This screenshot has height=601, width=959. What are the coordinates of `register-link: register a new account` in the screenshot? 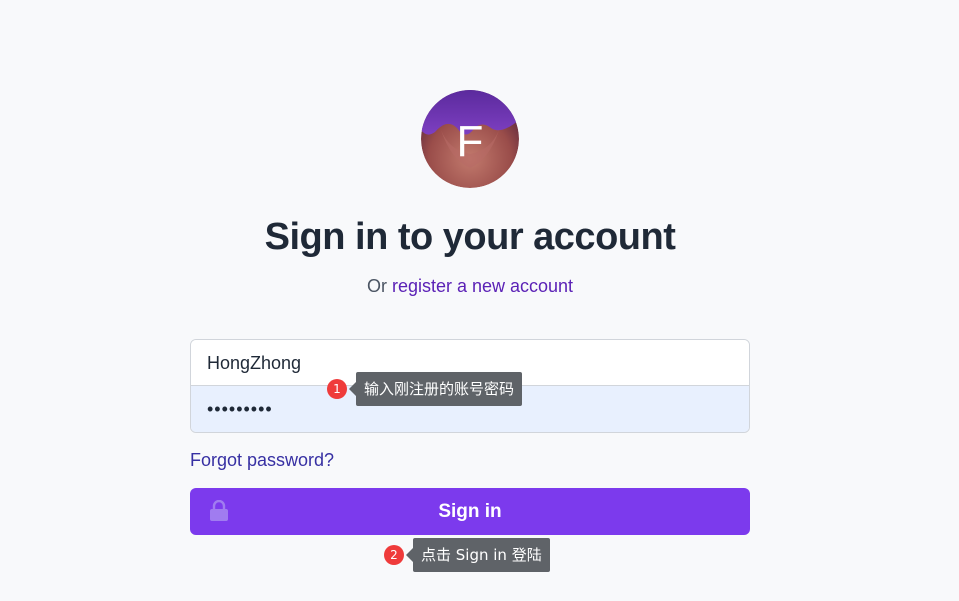 It's located at (482, 286).